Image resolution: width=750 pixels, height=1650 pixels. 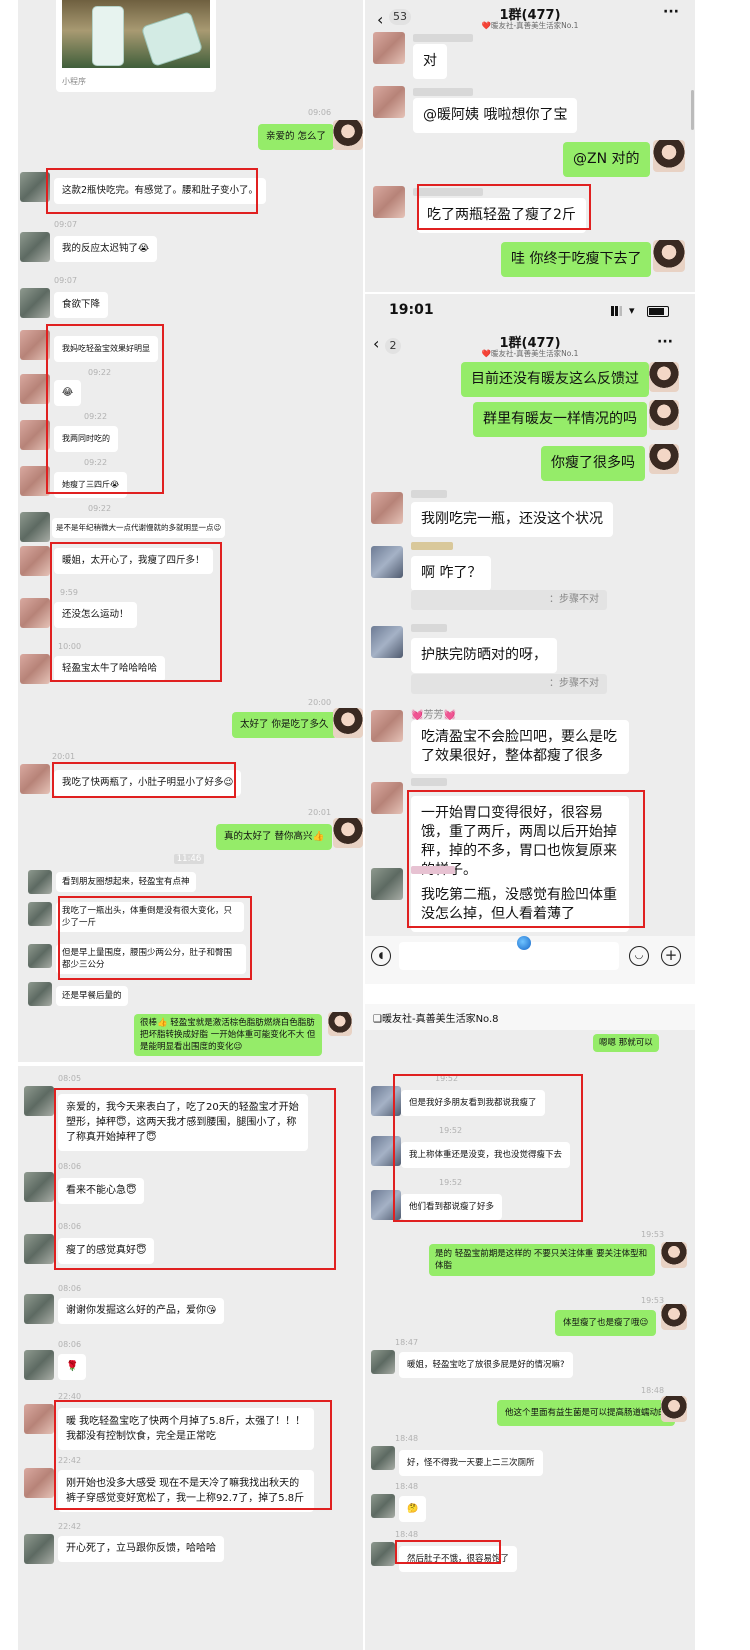 I want to click on timestamp: 18:48, so click(x=653, y=1390).